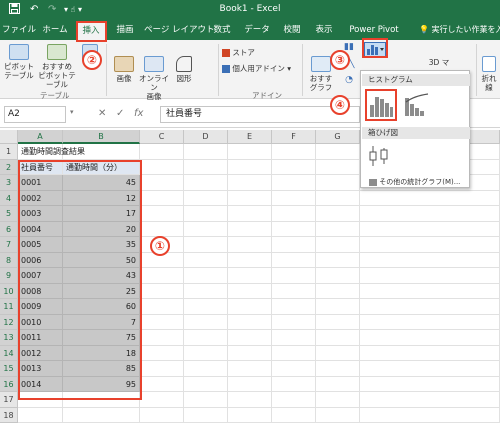  I want to click on column-header-d: D, so click(206, 137).